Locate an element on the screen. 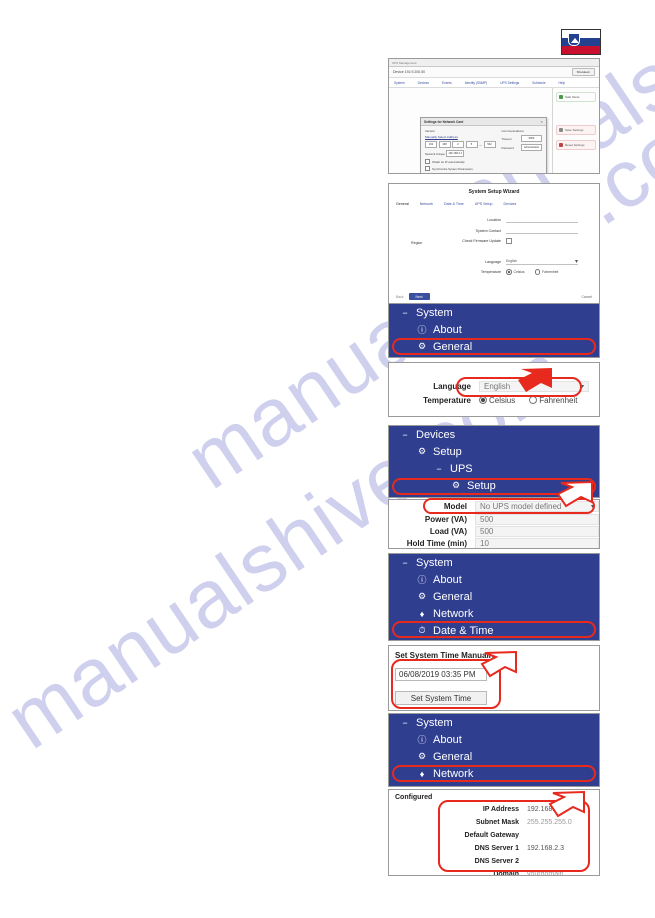  menu-item-schedule: Schedule is located at coordinates (538, 83).